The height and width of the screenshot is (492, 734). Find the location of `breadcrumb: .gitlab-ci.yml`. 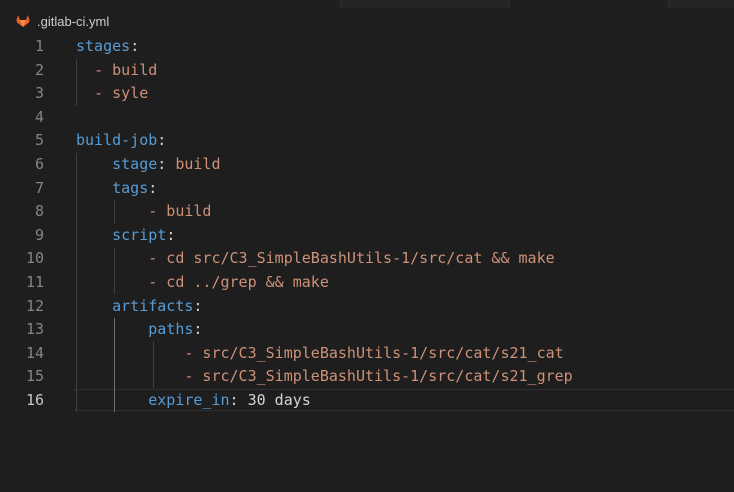

breadcrumb: .gitlab-ci.yml is located at coordinates (367, 21).